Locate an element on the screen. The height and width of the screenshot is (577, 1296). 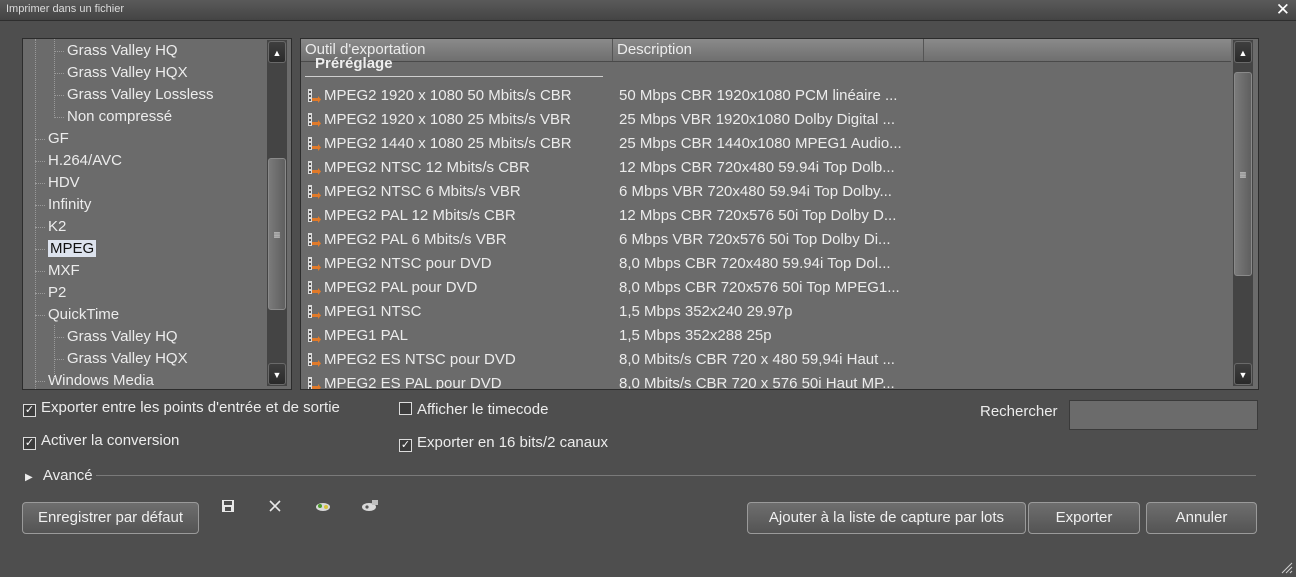
tree-item-label: Infinity is located at coordinates (70, 204).